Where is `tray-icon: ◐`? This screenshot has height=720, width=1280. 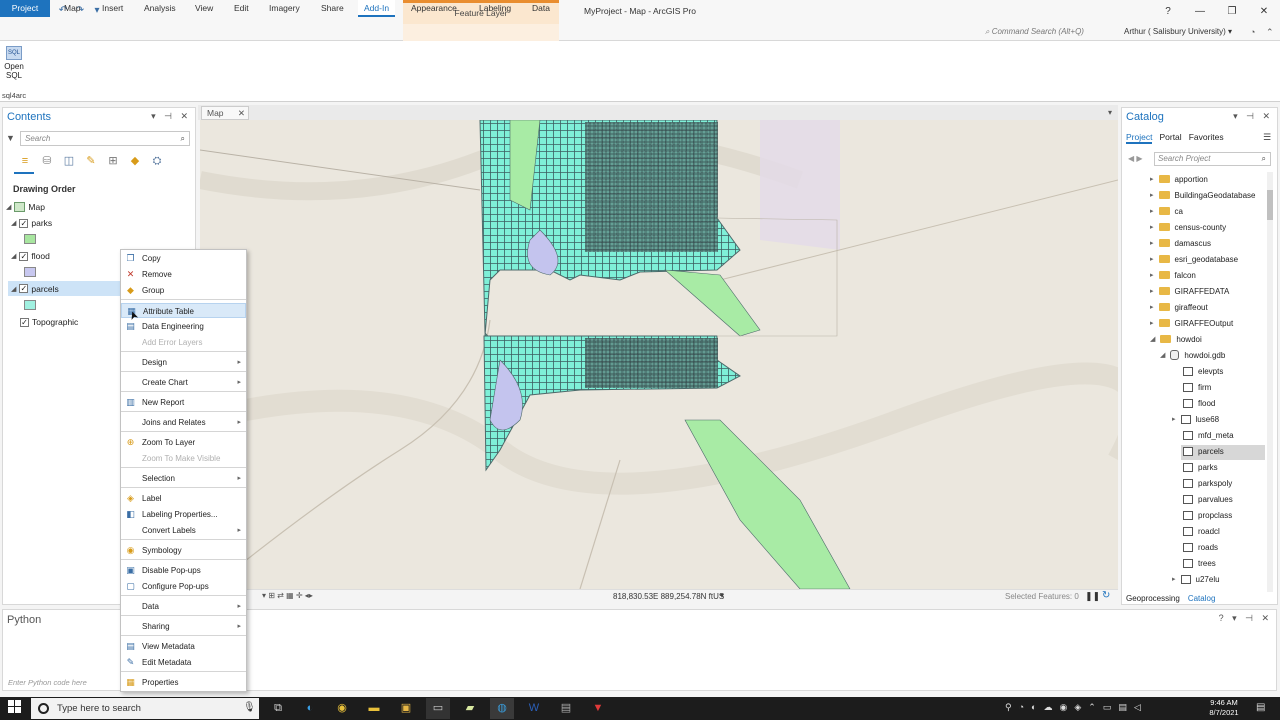
tray-icon: ◐ is located at coordinates (1033, 707).